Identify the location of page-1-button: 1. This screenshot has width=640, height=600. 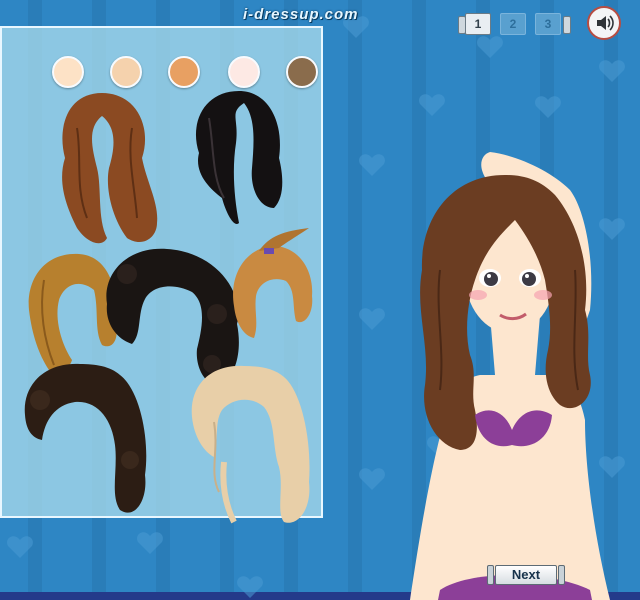
(478, 24).